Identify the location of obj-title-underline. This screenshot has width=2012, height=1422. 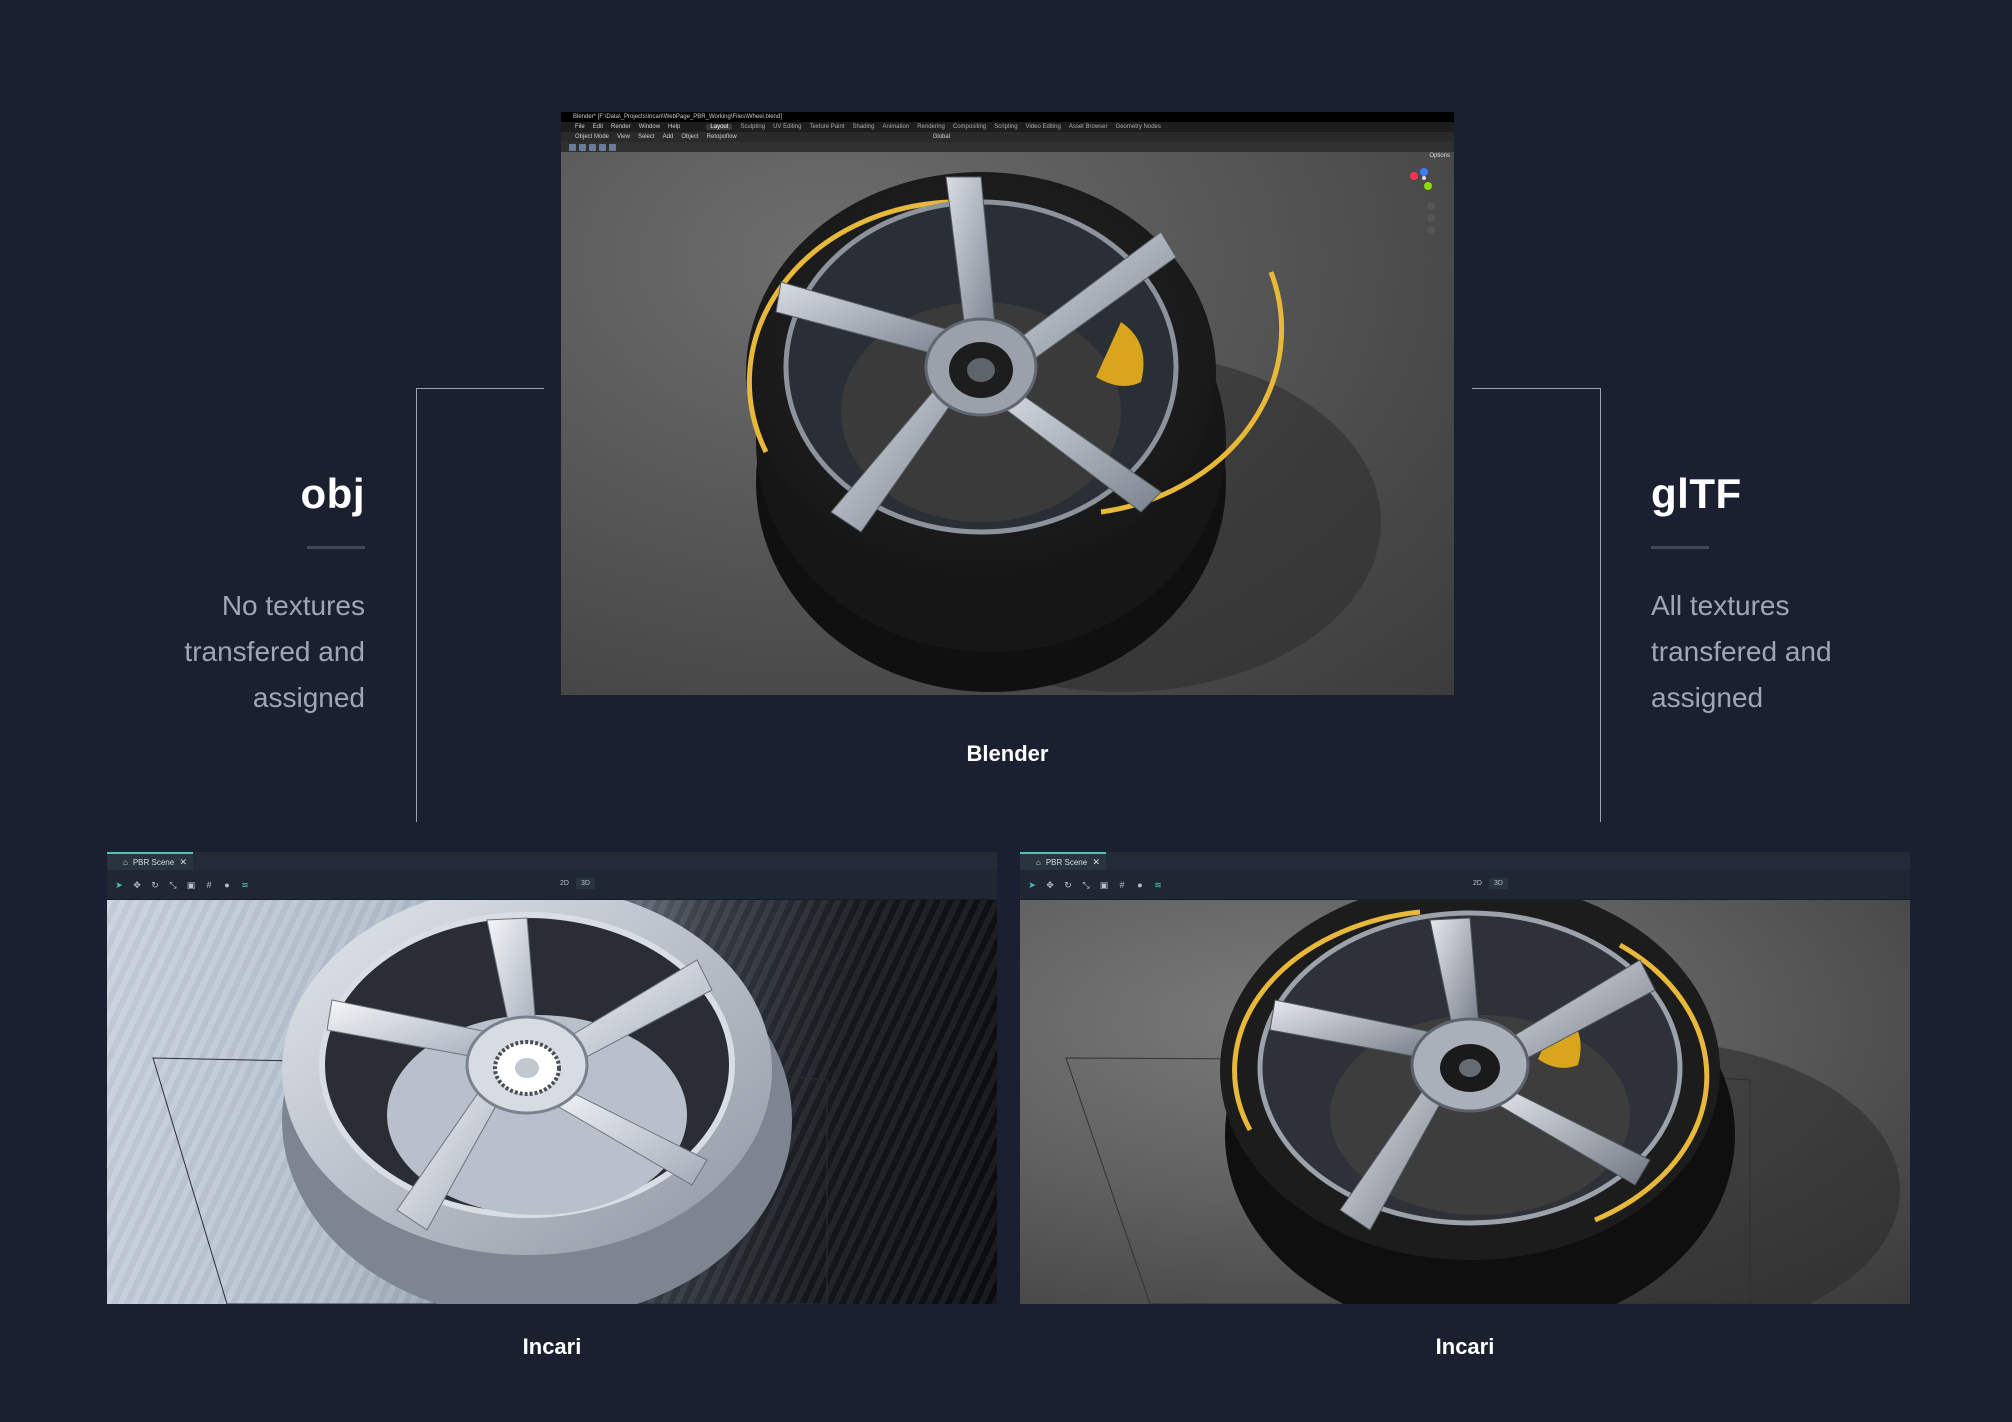
(336, 547).